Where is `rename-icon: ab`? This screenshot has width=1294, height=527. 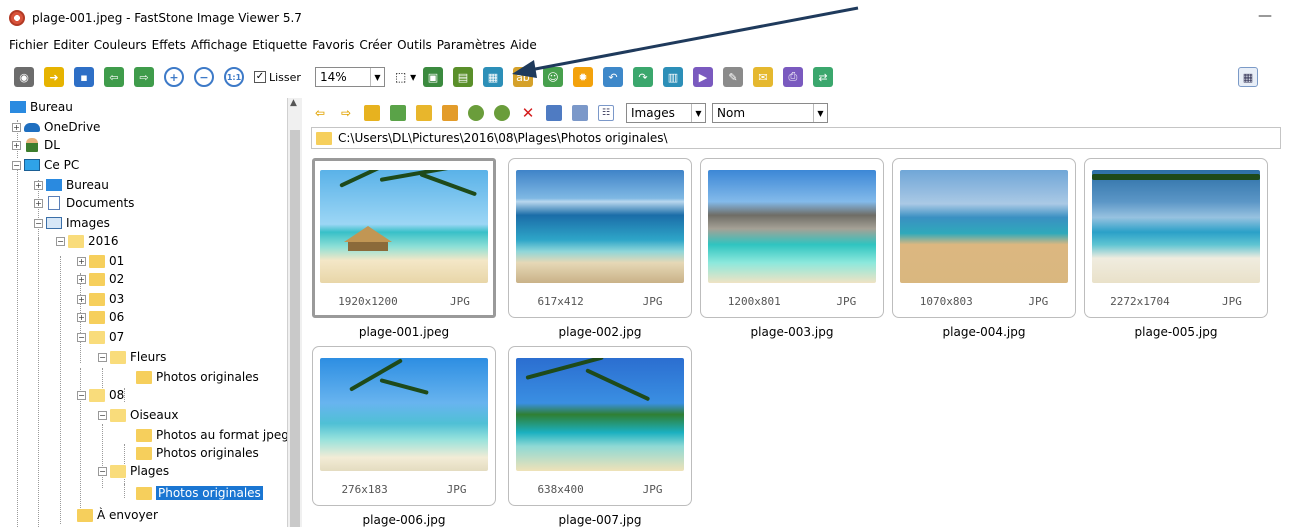
rename-icon: ab is located at coordinates (522, 77).